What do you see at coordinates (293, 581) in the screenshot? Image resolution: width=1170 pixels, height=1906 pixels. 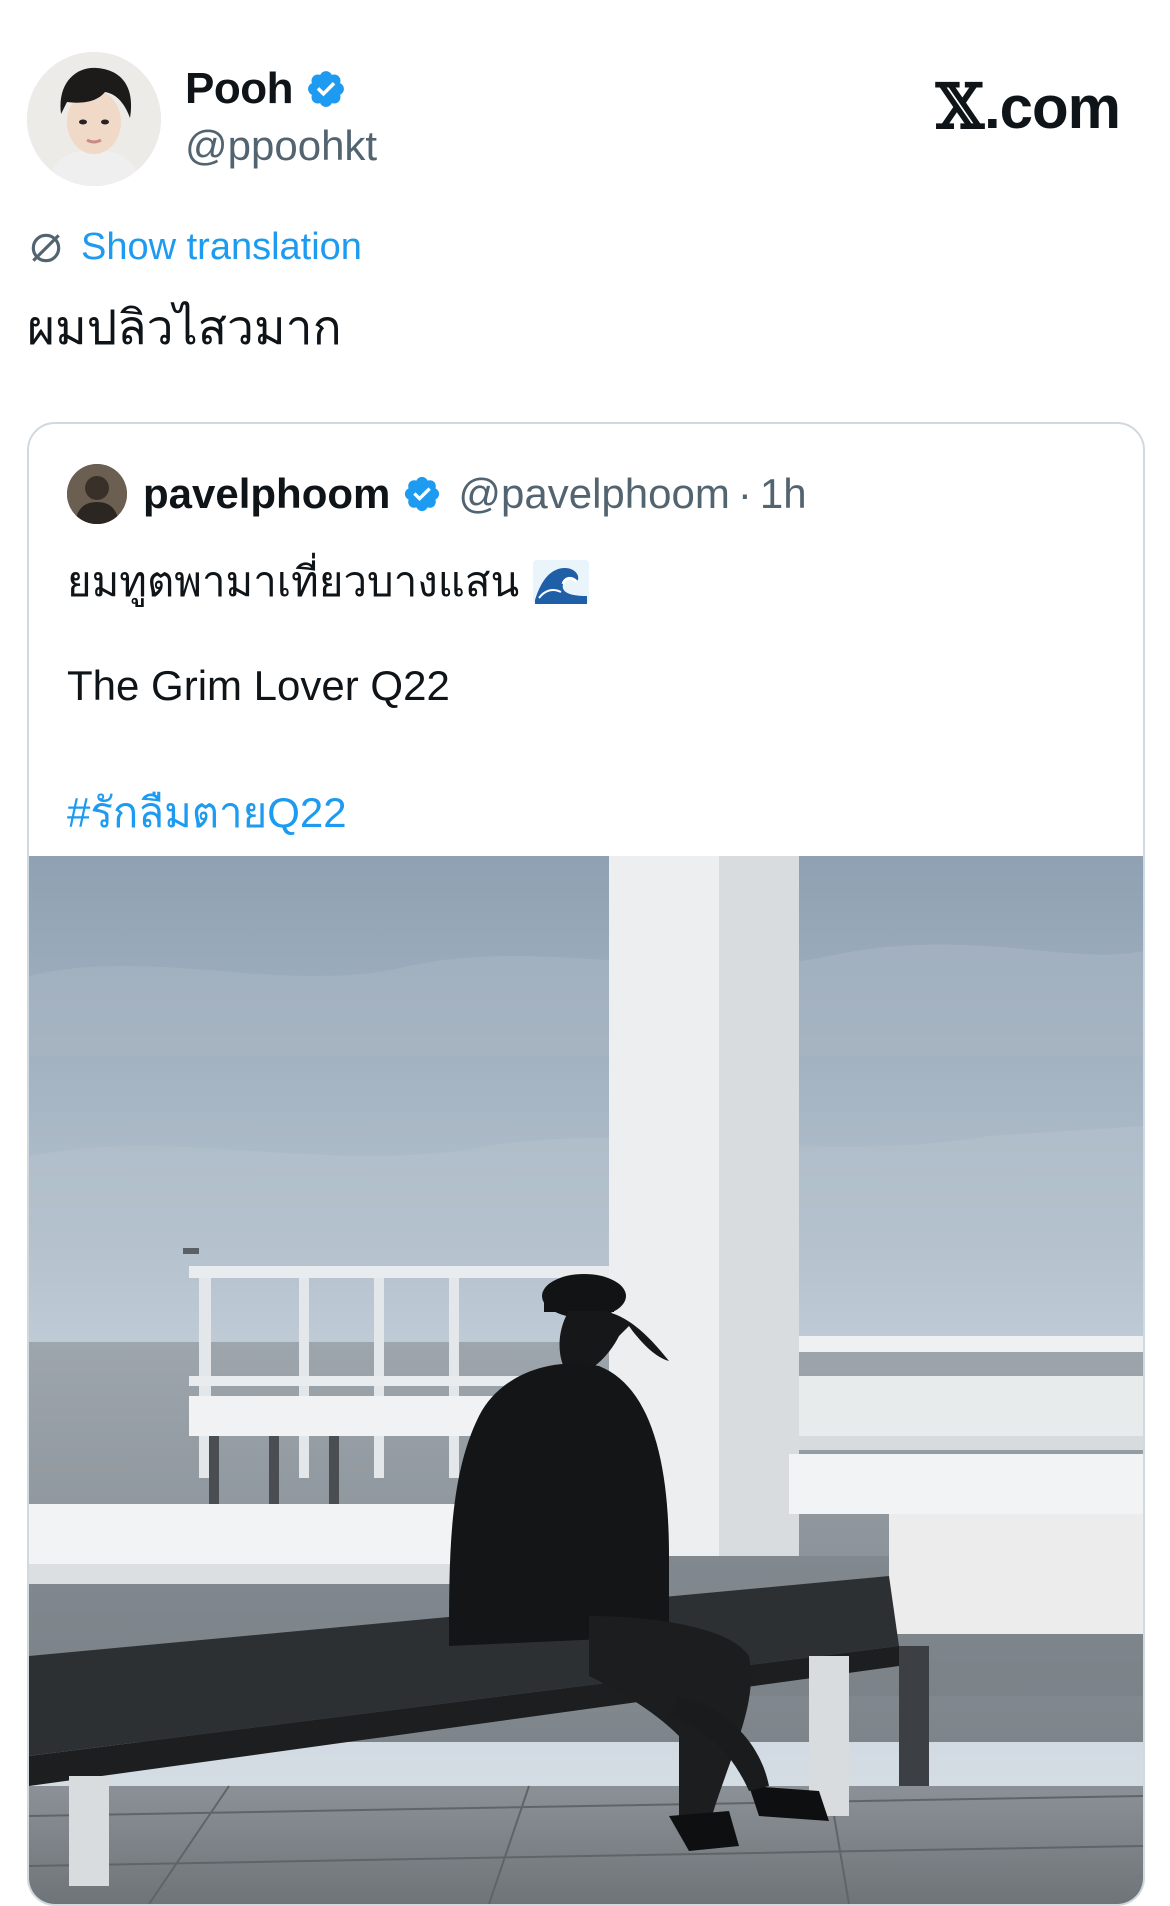 I see `quoted-text-thai: ยมทูตพามาเที่ยวบางแสน` at bounding box center [293, 581].